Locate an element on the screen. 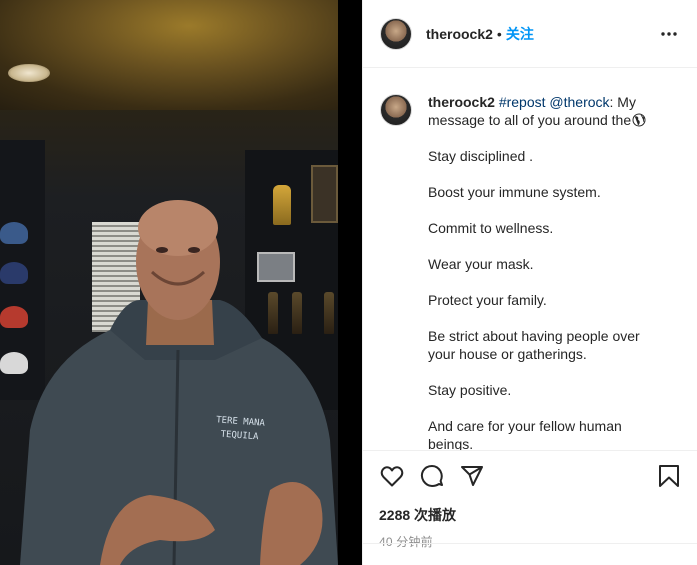 The image size is (697, 565). share-icon is located at coordinates (472, 476).